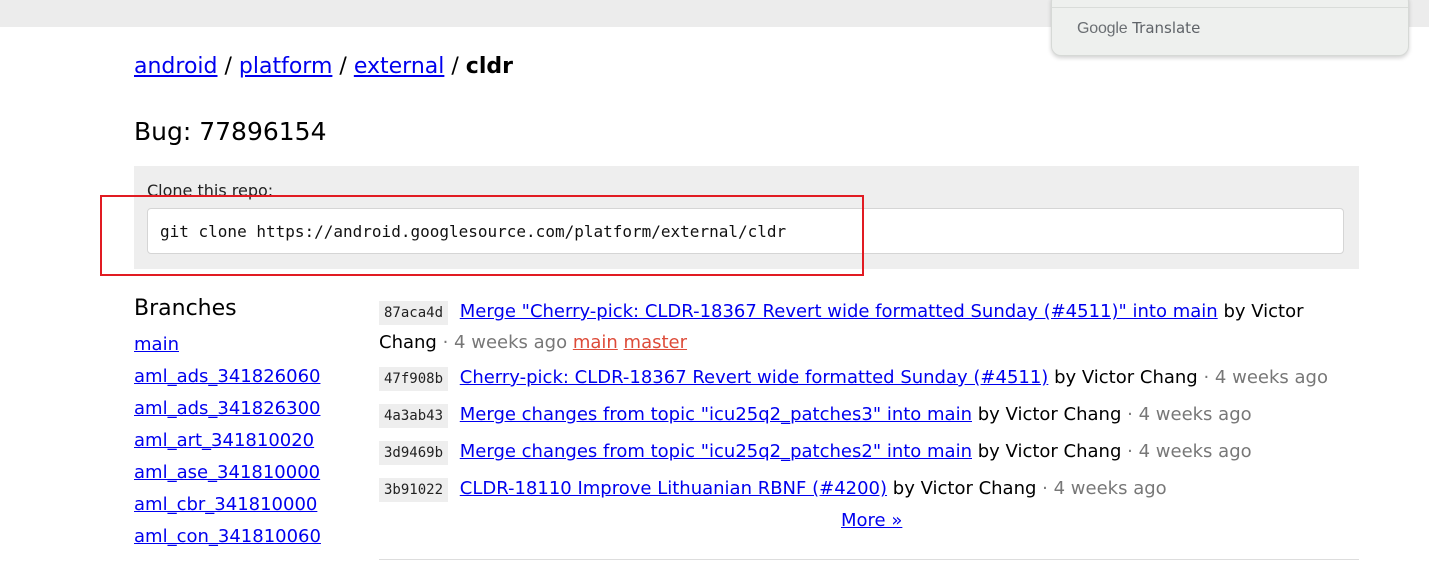 This screenshot has height=561, width=1429. I want to click on commit-sha: 3d9469b, so click(414, 453).